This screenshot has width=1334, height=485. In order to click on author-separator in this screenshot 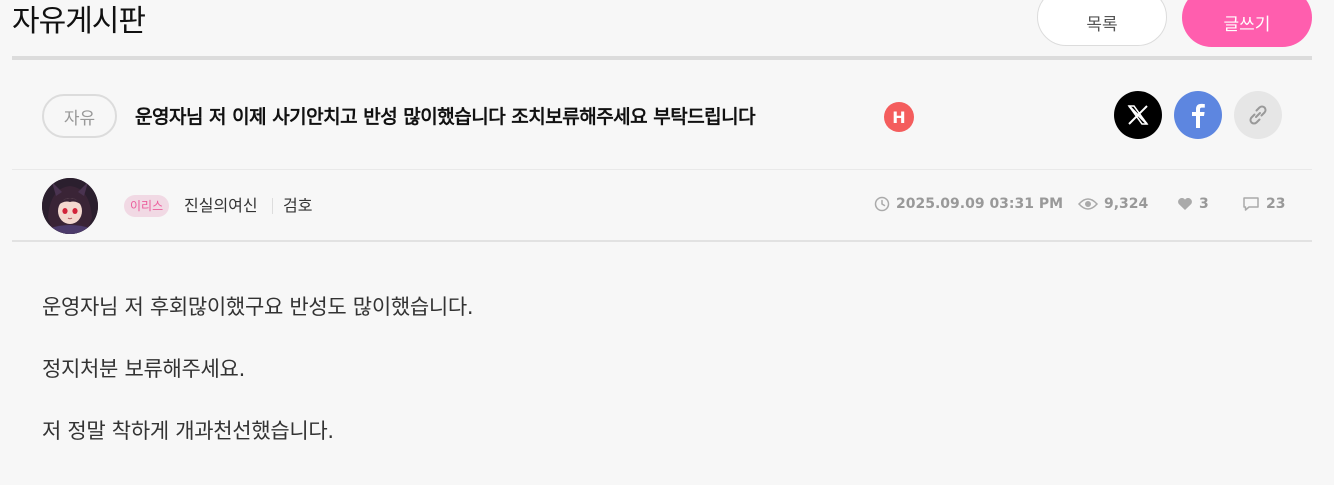, I will do `click(272, 206)`.